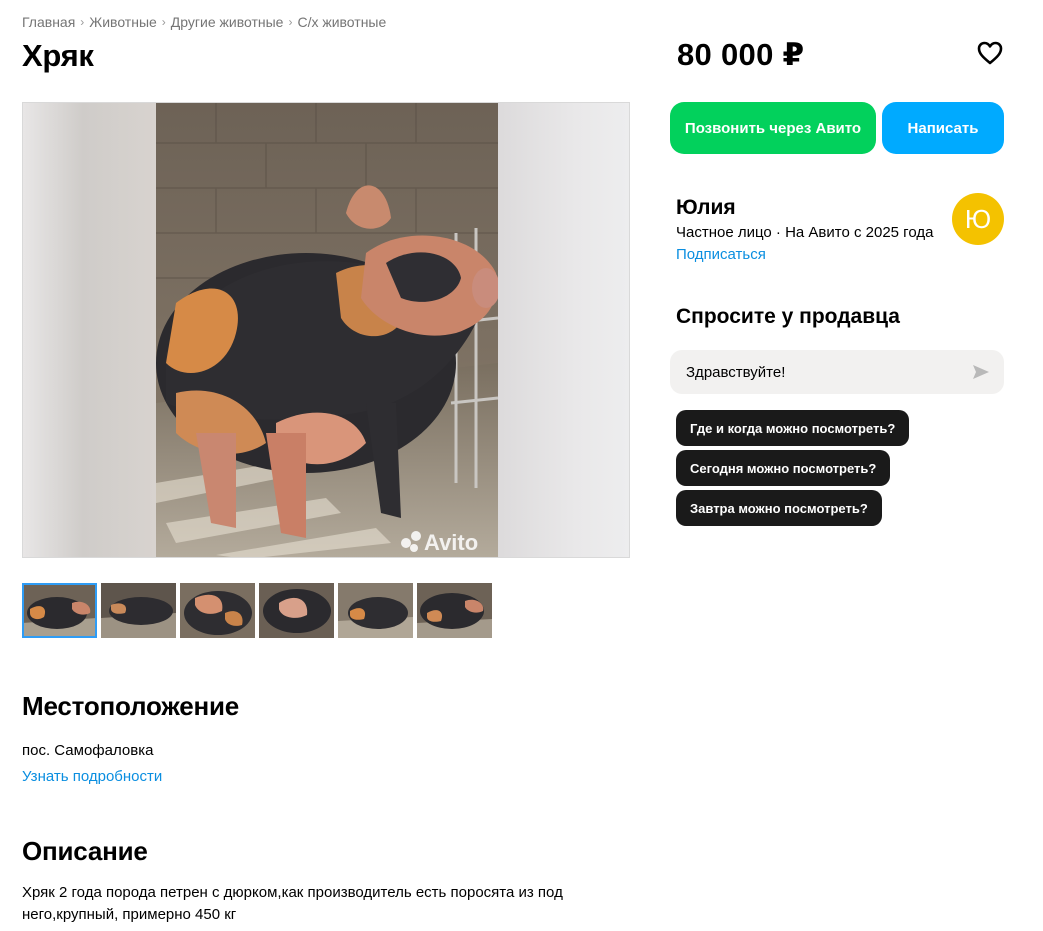 This screenshot has width=1043, height=931. I want to click on send-icon, so click(981, 372).